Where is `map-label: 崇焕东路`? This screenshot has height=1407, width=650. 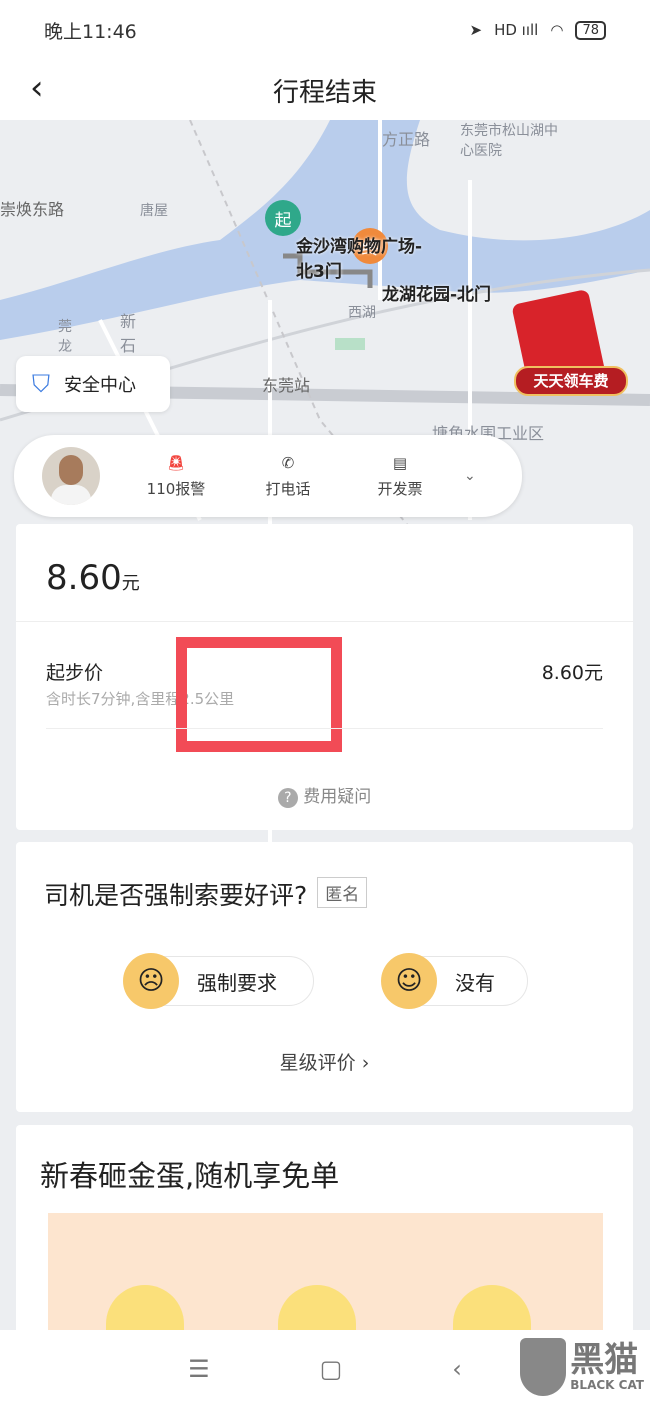 map-label: 崇焕东路 is located at coordinates (32, 209).